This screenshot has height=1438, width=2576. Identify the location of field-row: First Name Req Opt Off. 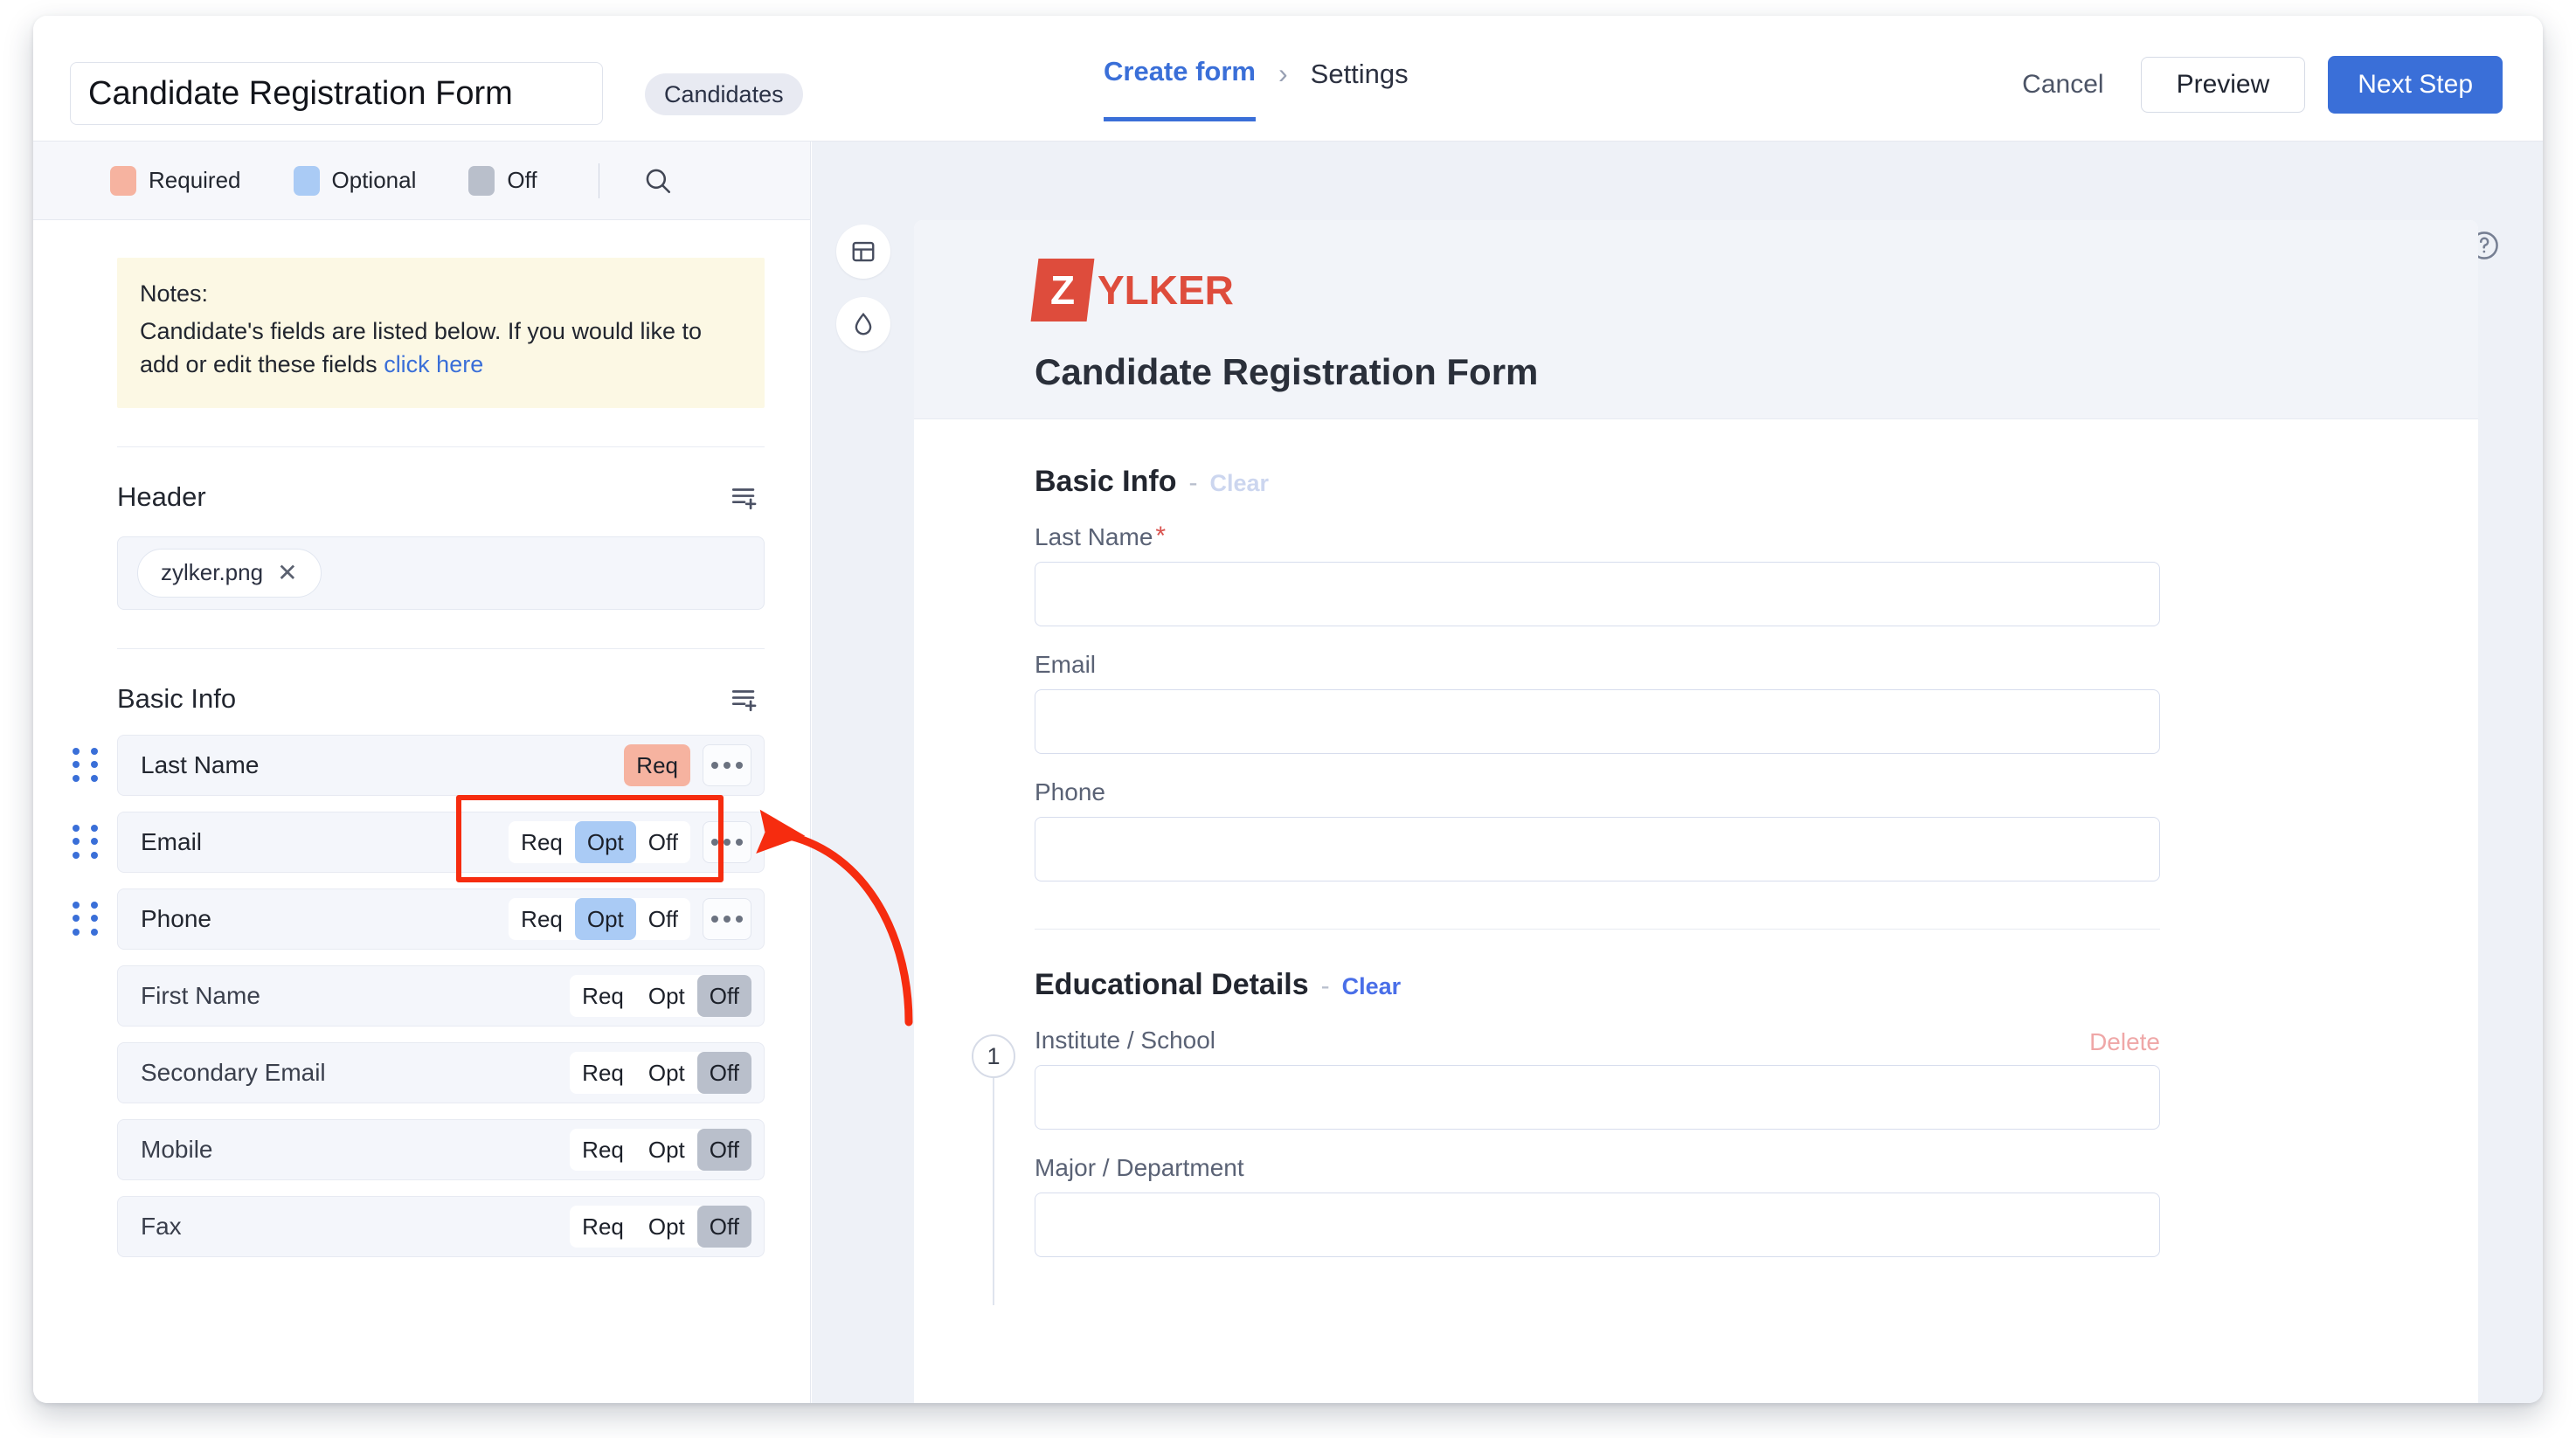
(441, 995).